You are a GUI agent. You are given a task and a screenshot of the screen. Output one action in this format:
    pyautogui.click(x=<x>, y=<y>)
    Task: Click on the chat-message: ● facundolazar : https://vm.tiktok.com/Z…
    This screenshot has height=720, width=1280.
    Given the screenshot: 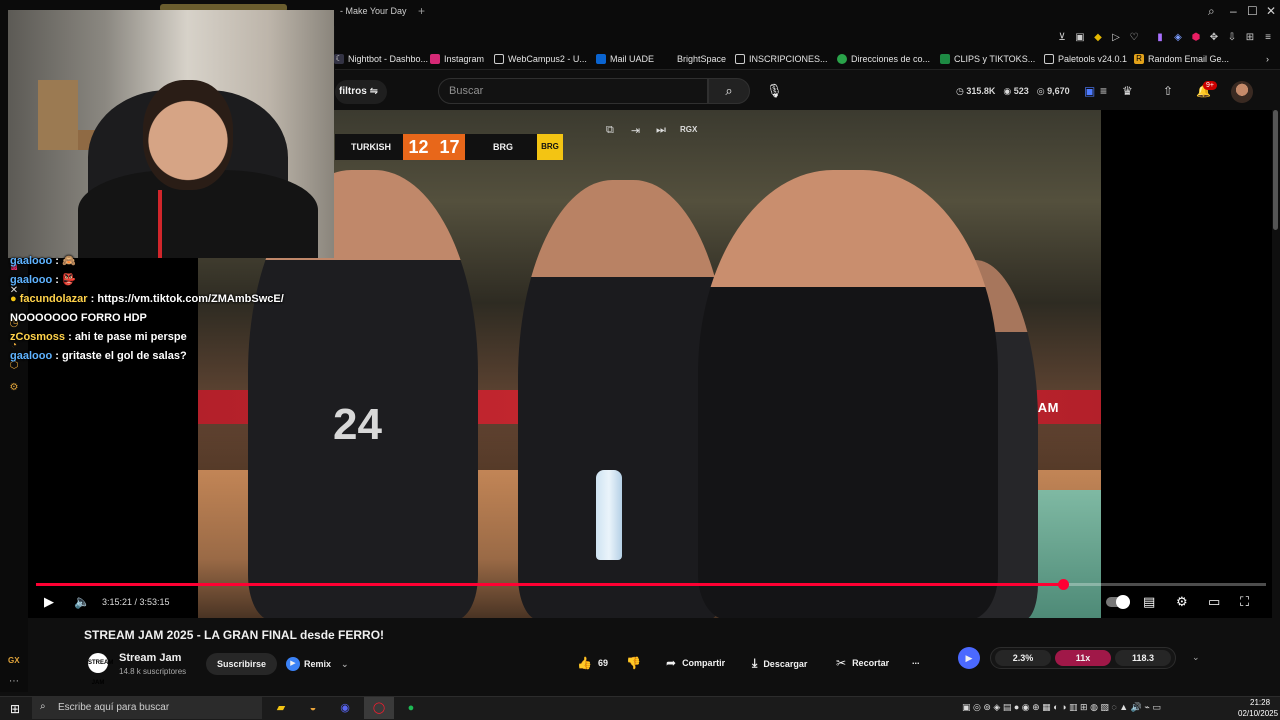 What is the action you would take?
    pyautogui.click(x=170, y=299)
    